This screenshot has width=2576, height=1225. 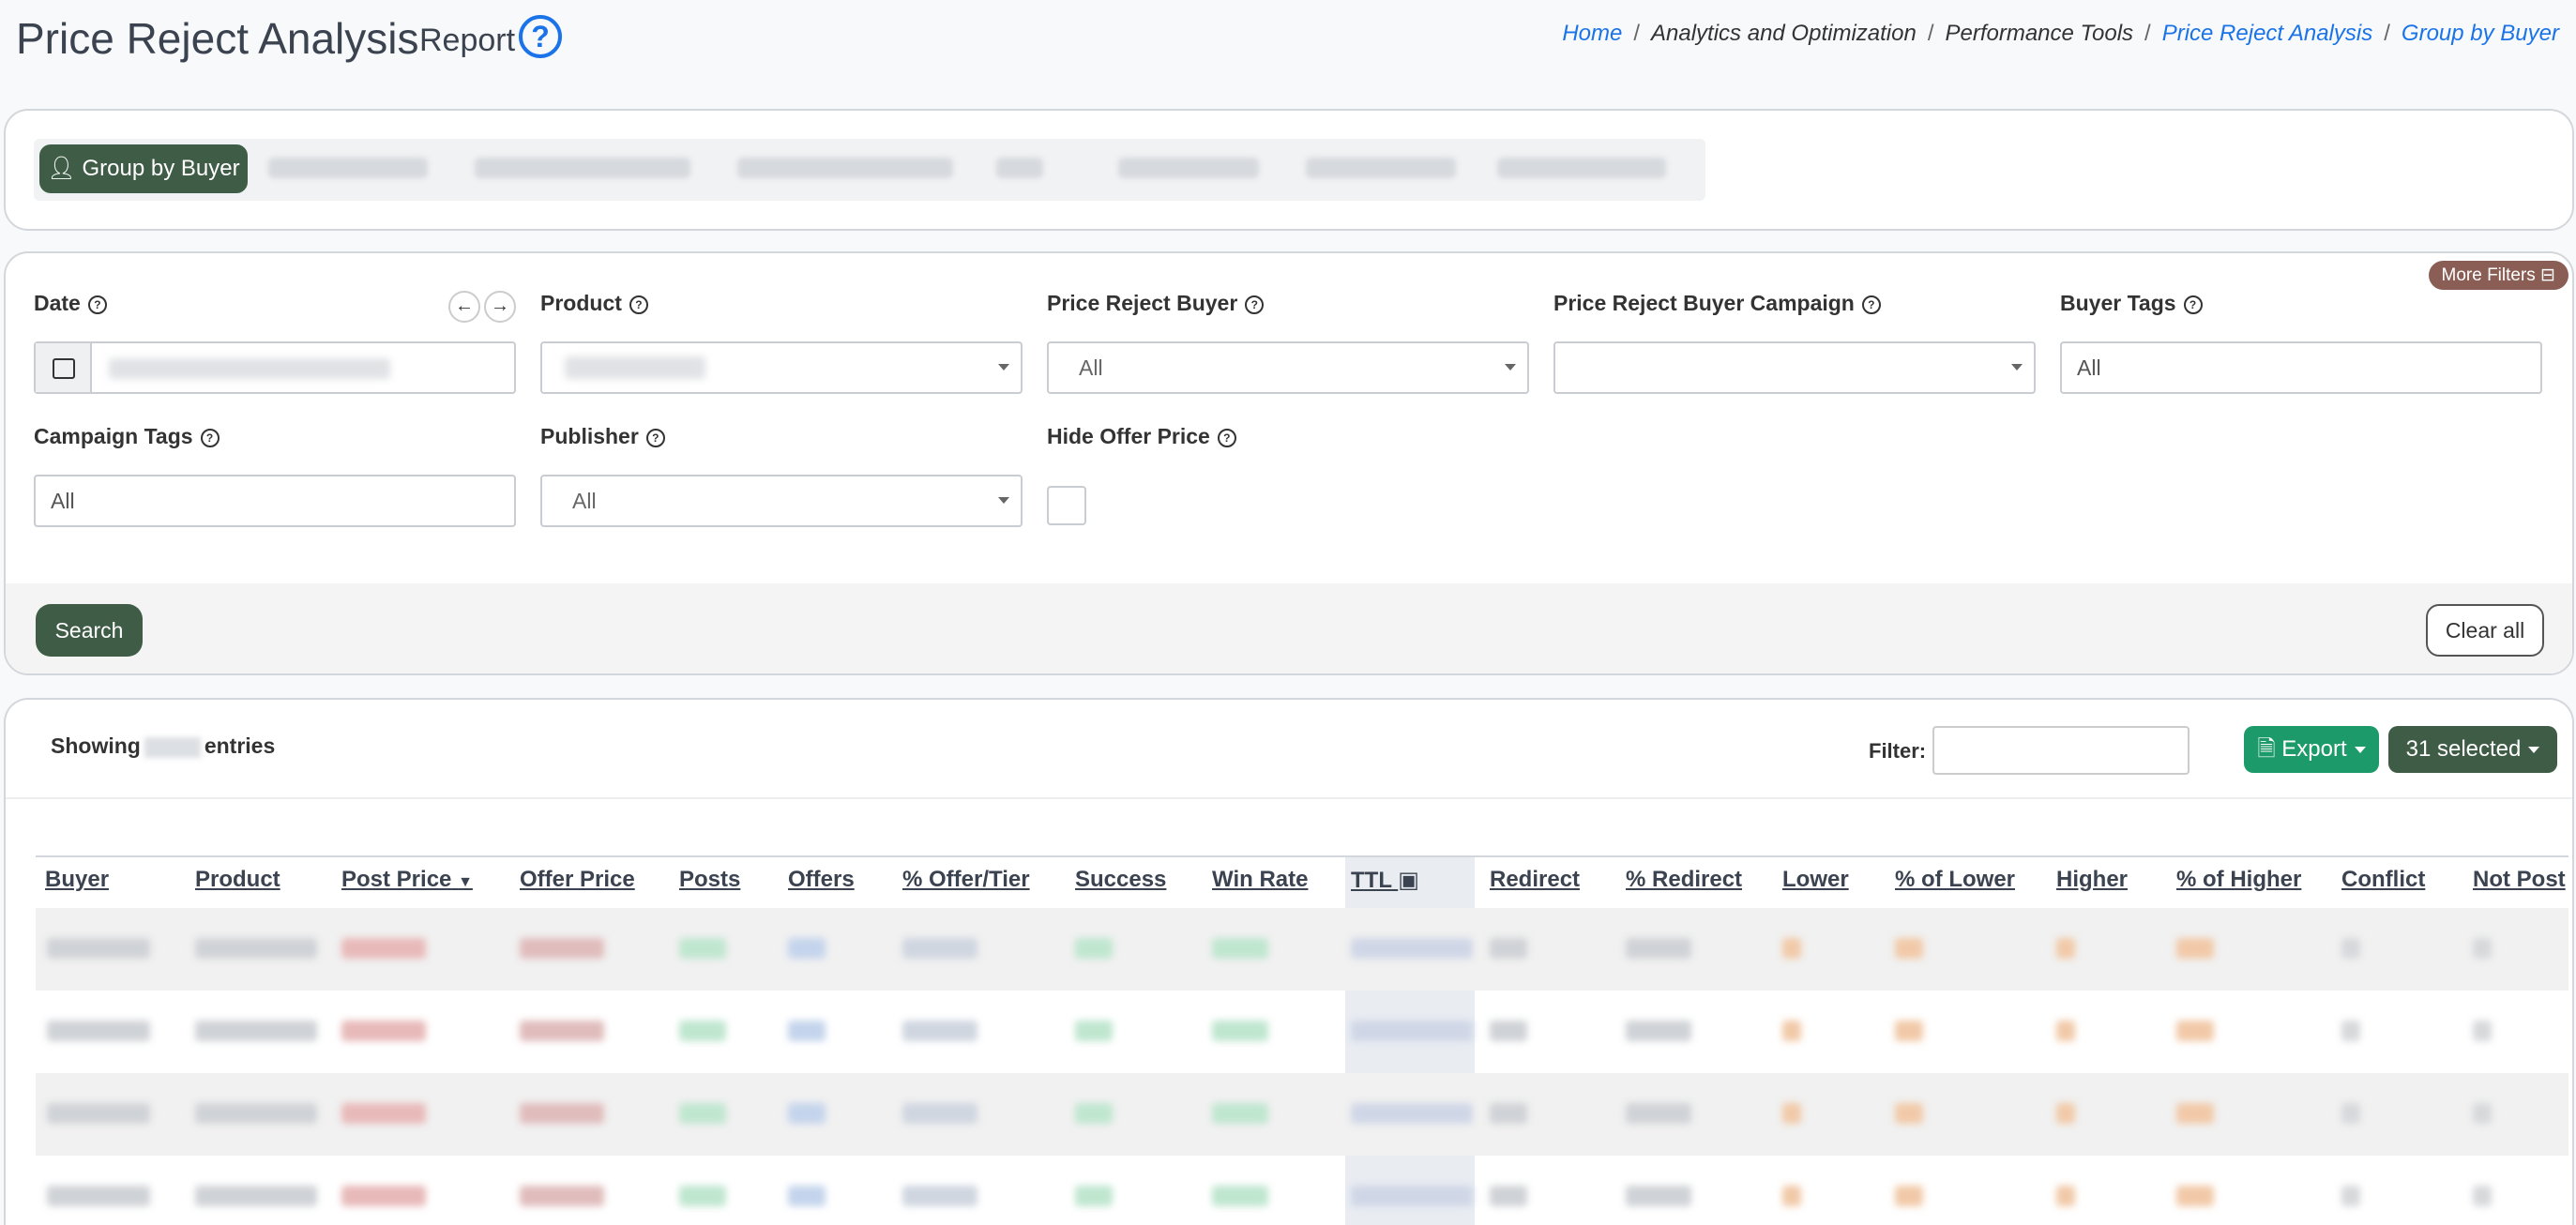 What do you see at coordinates (2266, 749) in the screenshot?
I see `excel-file-icon: 🗎︎` at bounding box center [2266, 749].